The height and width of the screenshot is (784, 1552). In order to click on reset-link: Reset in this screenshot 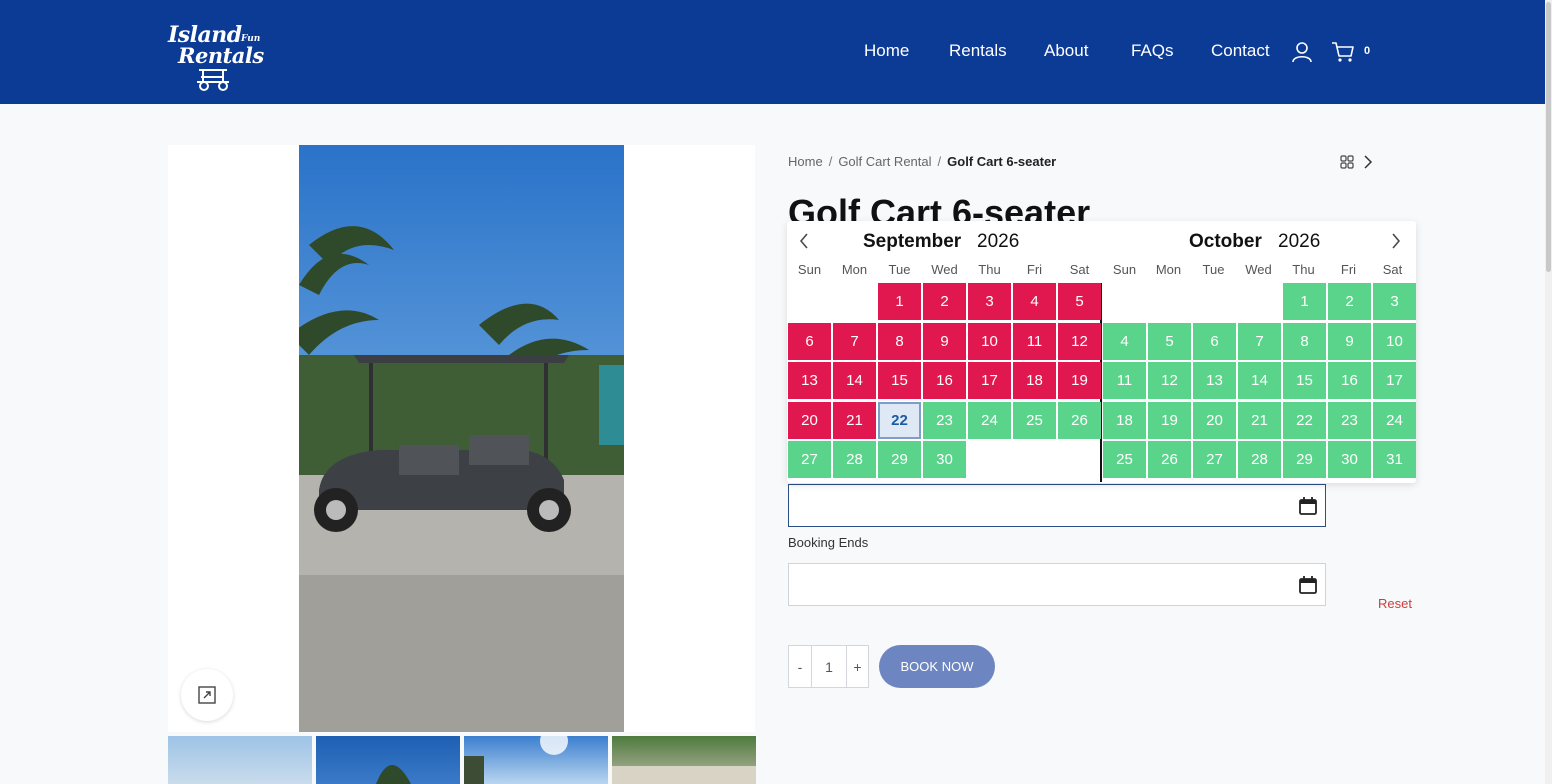, I will do `click(1395, 603)`.